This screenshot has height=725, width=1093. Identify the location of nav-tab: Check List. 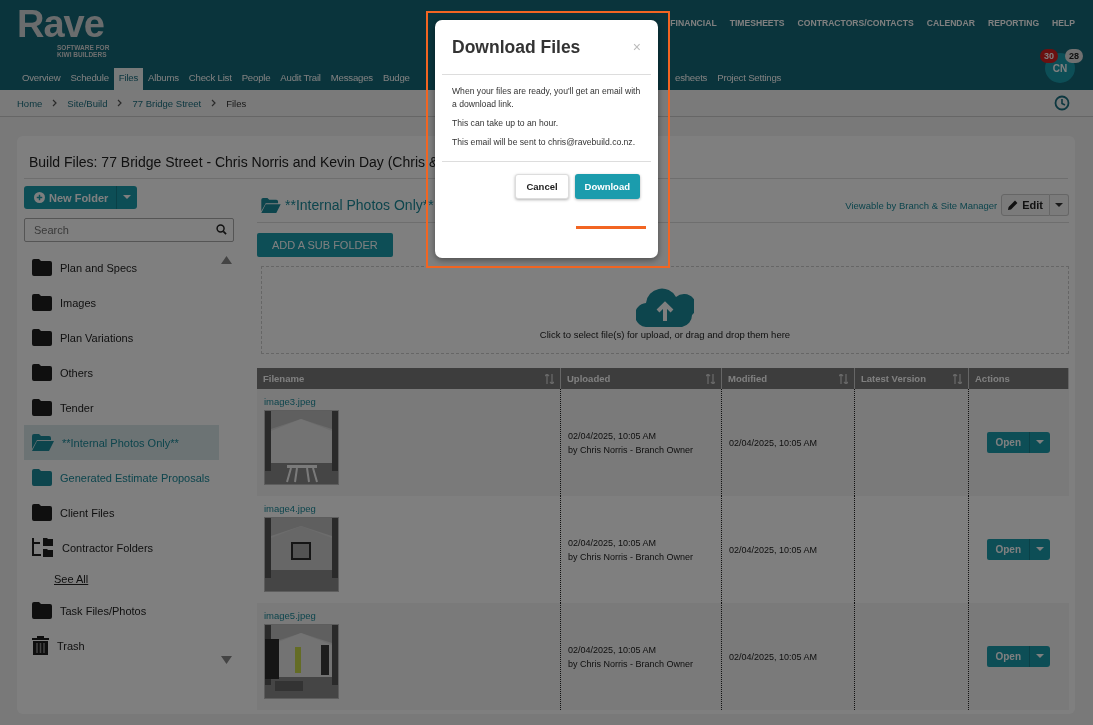
(210, 79).